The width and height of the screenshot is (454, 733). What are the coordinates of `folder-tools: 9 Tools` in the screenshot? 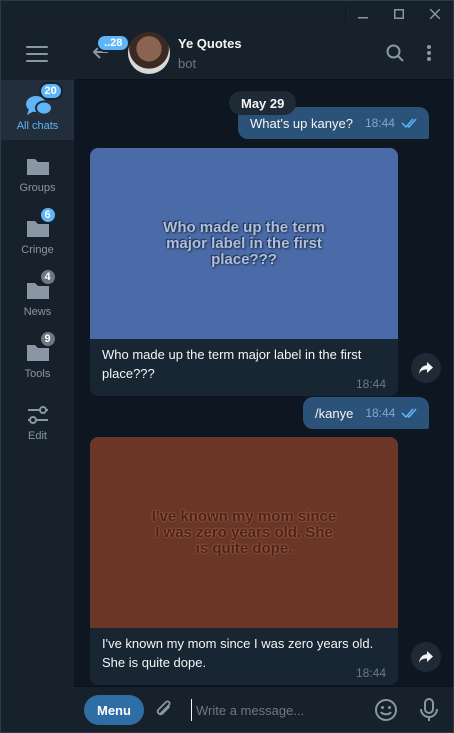 It's located at (37, 358).